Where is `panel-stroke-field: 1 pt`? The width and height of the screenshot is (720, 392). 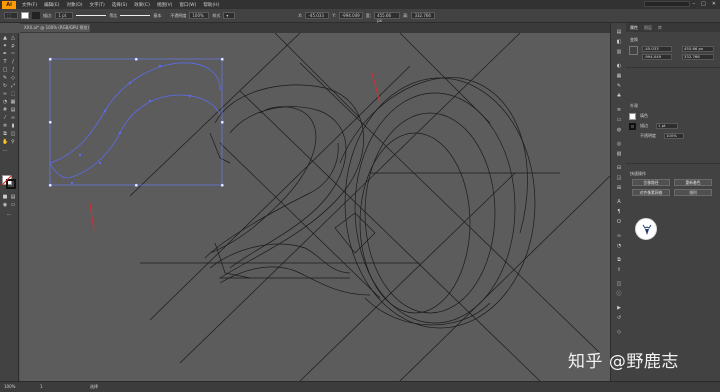
panel-stroke-field: 1 pt is located at coordinates (667, 126).